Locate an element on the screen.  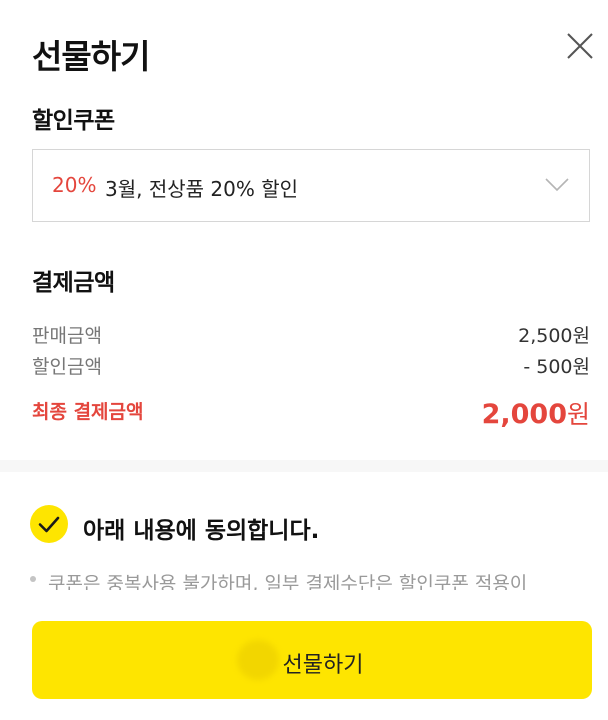
agree-checkbox is located at coordinates (49, 524).